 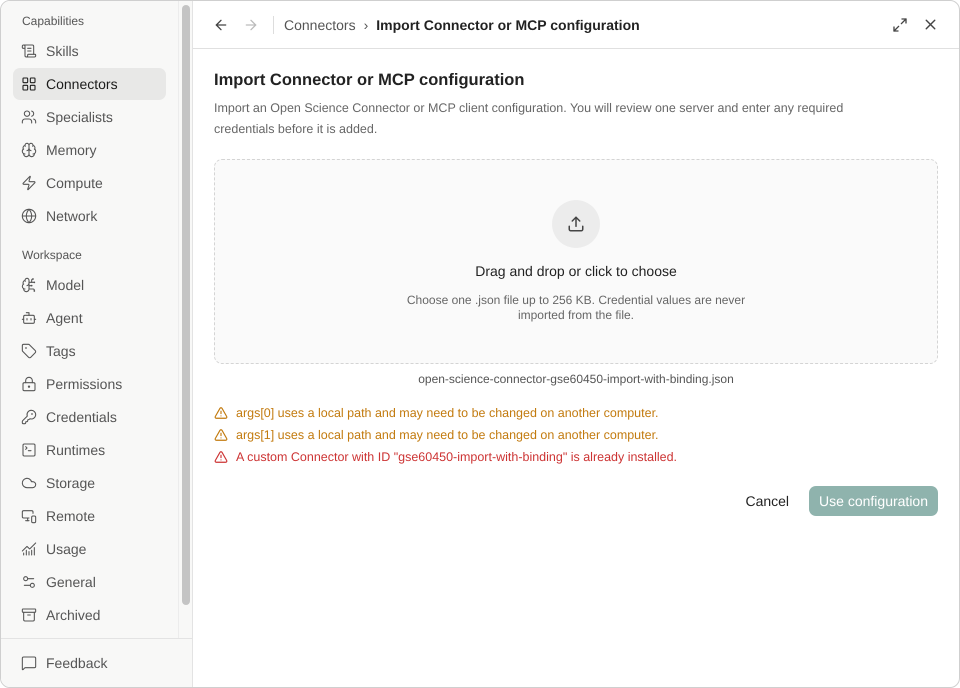 What do you see at coordinates (29, 117) in the screenshot?
I see `users-icon` at bounding box center [29, 117].